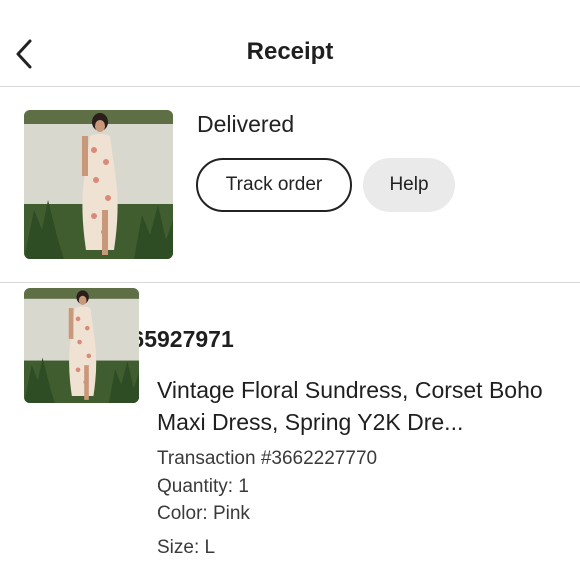 This screenshot has width=580, height=580. I want to click on item-color: Color: Pink, so click(203, 513).